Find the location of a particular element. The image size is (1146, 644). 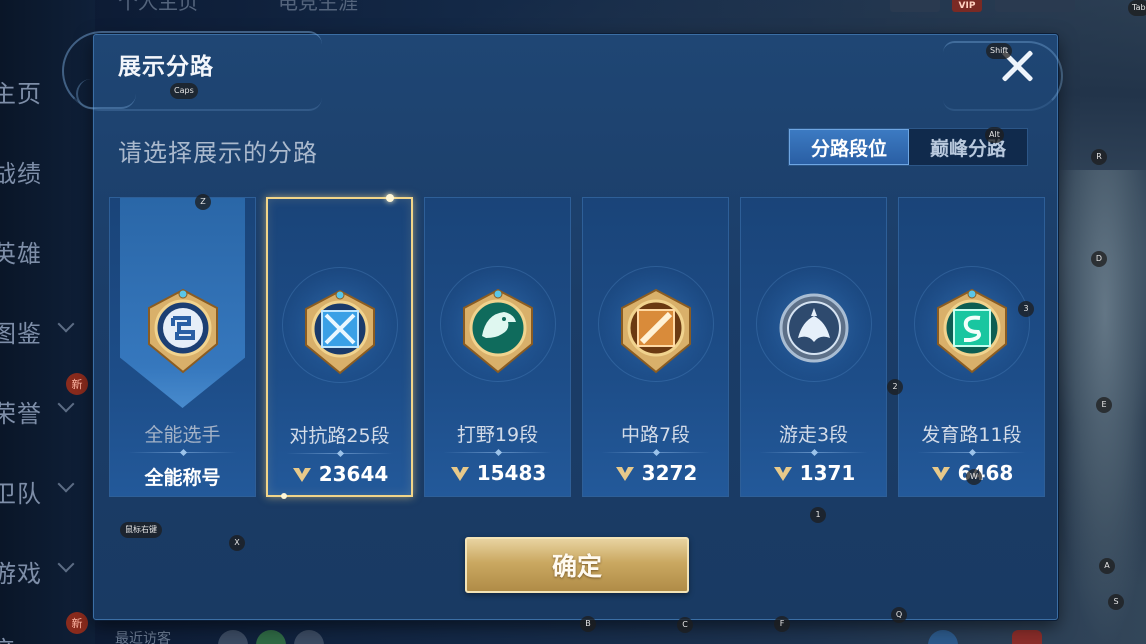

top-tab-esports: 电竞生涯 is located at coordinates (318, 7).